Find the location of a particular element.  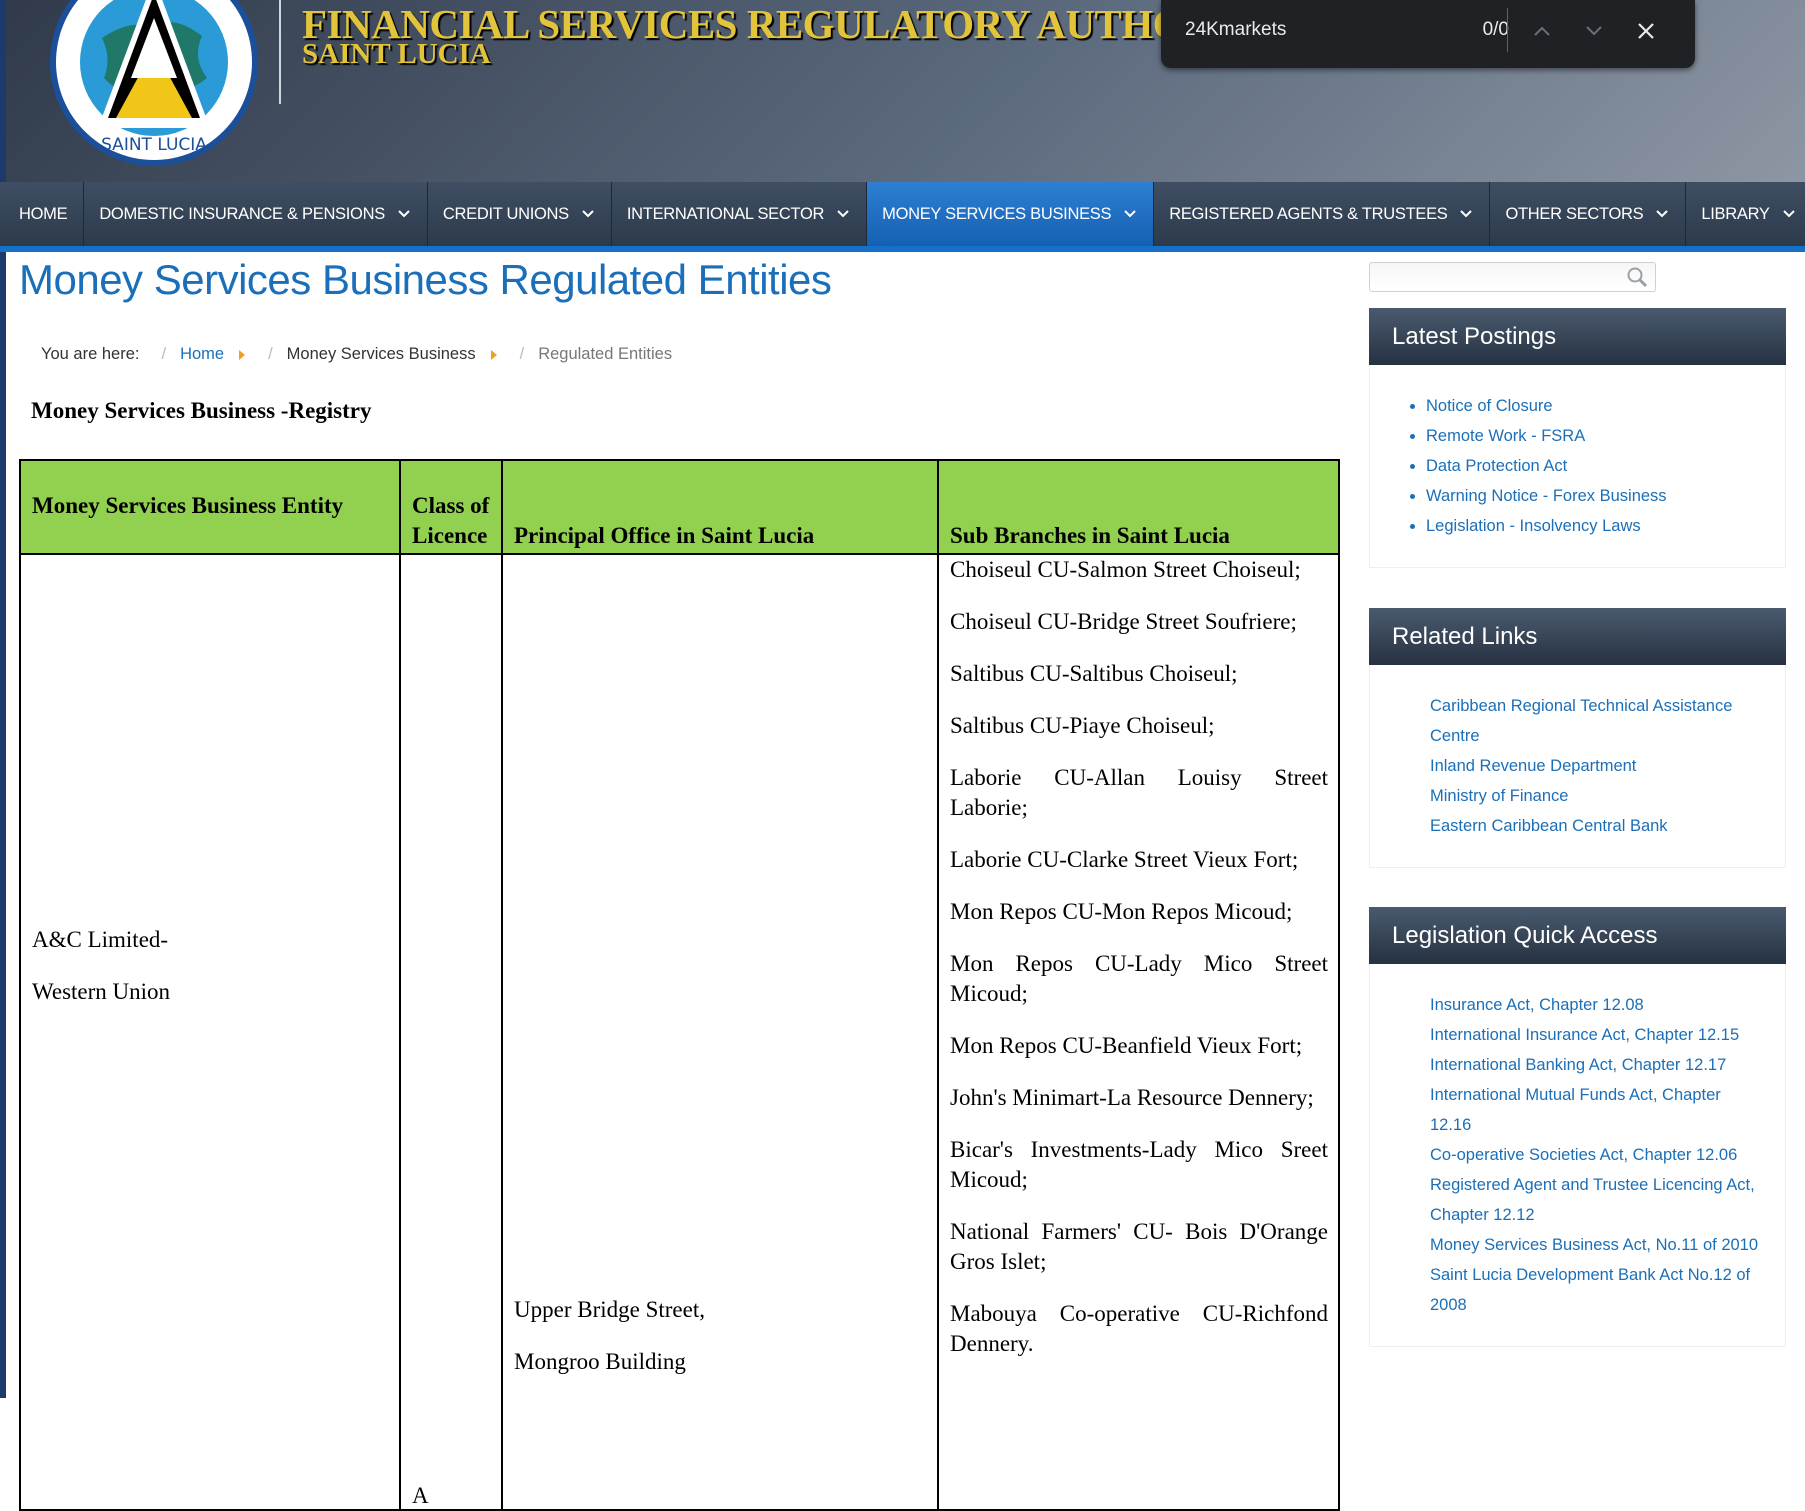

nav-label: CREDIT UNIONS is located at coordinates (505, 213).